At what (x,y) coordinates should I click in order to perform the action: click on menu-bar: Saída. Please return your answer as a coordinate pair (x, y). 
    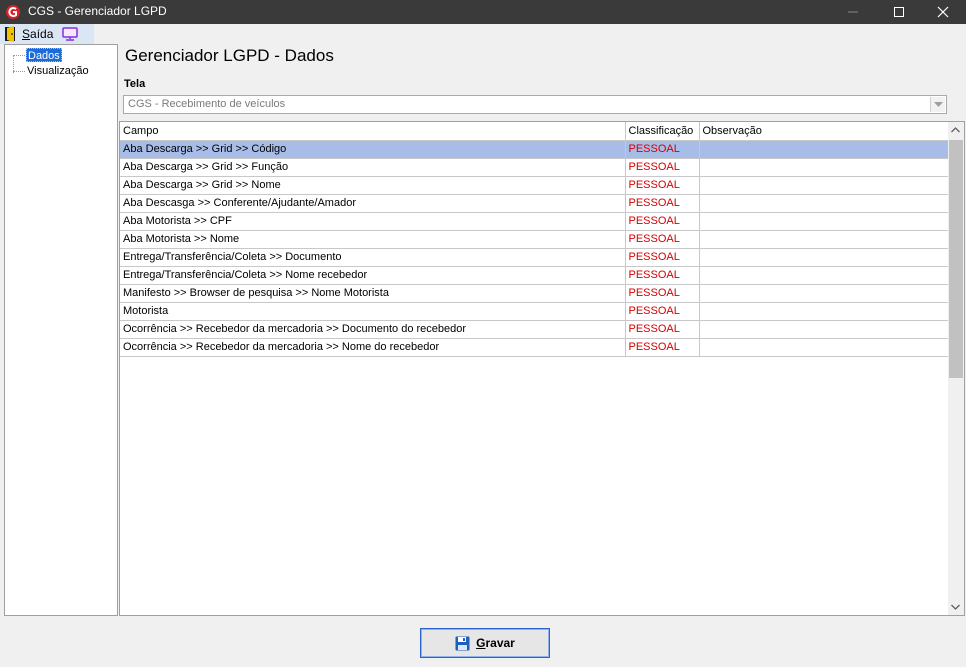
    Looking at the image, I should click on (483, 34).